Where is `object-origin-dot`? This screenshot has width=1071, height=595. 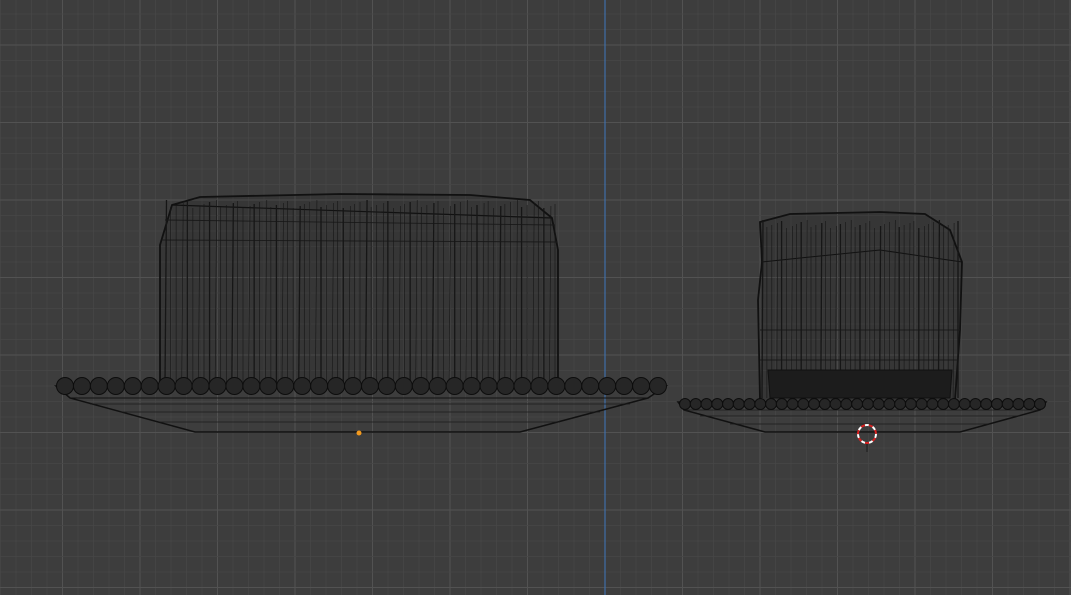 object-origin-dot is located at coordinates (359, 433).